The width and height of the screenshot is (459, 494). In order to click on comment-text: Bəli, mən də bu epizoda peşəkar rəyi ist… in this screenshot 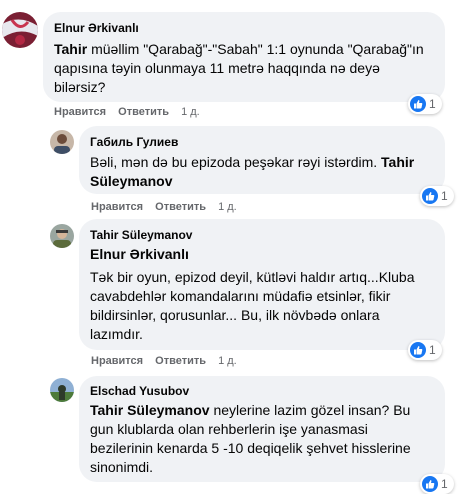, I will do `click(262, 172)`.